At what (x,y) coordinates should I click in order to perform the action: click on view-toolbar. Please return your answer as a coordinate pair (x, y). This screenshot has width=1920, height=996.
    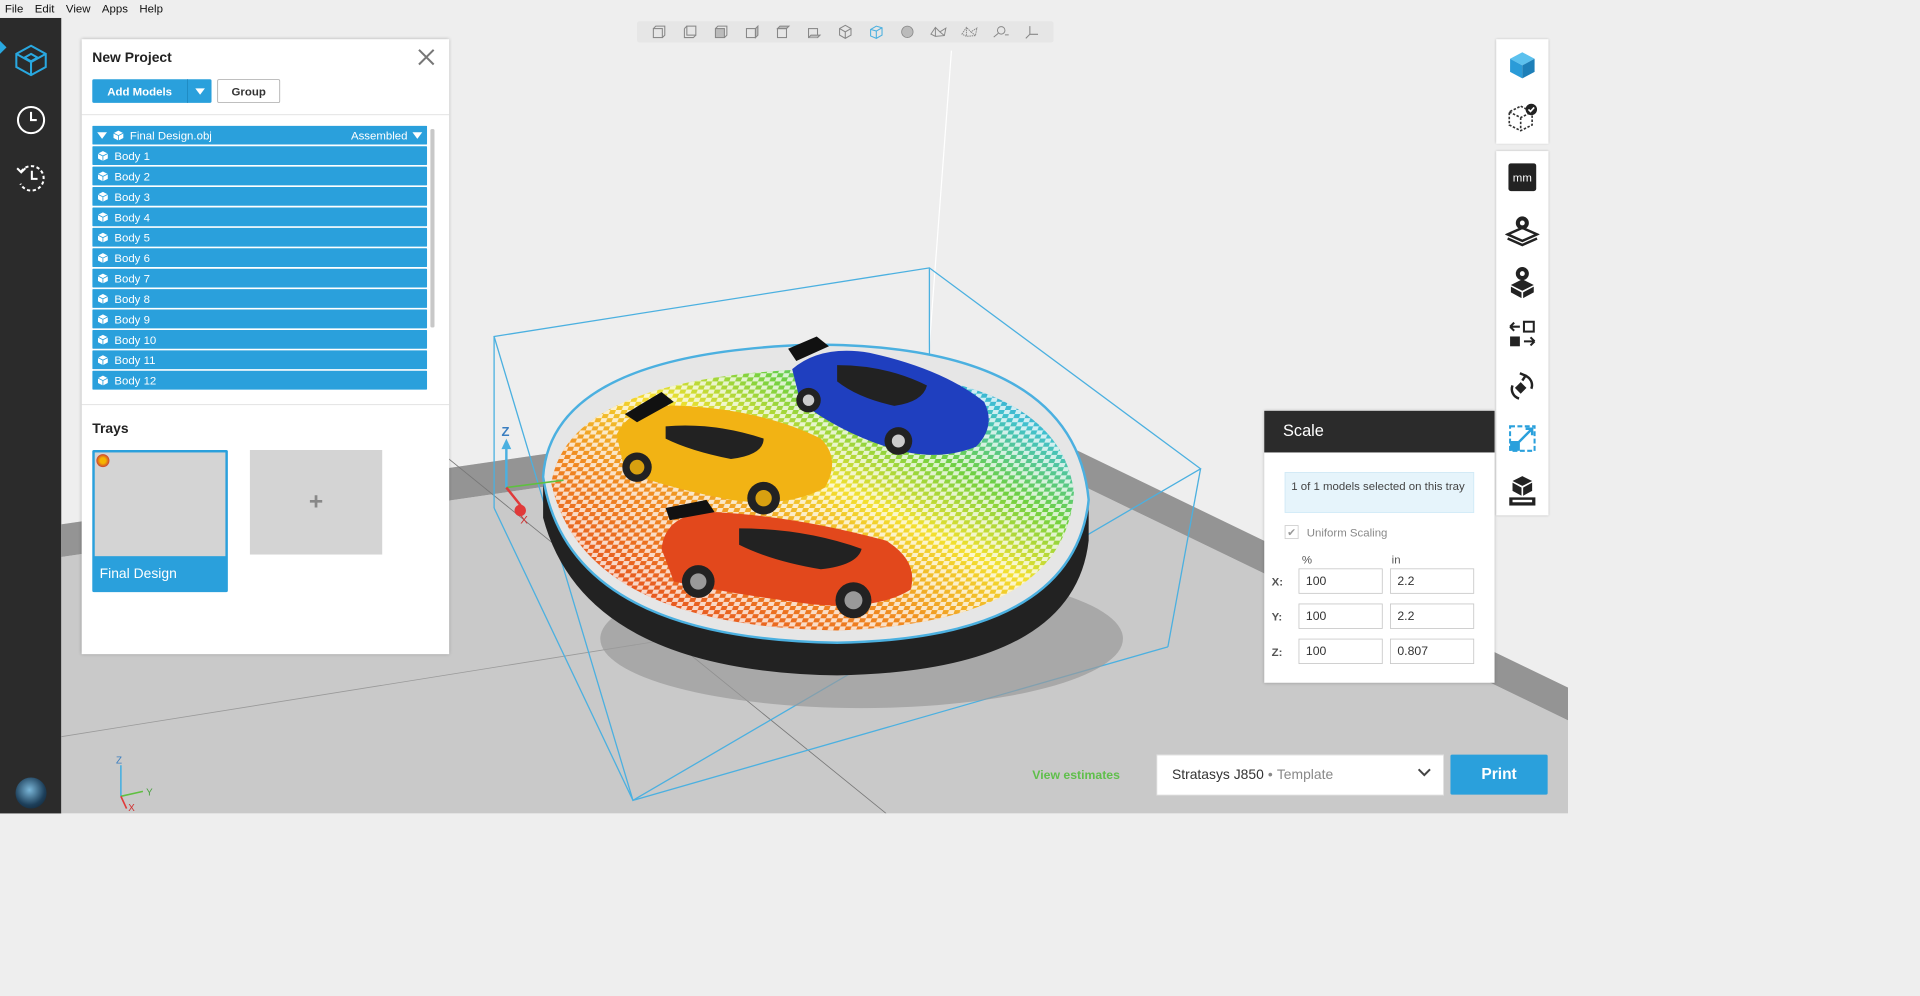
    Looking at the image, I should click on (845, 32).